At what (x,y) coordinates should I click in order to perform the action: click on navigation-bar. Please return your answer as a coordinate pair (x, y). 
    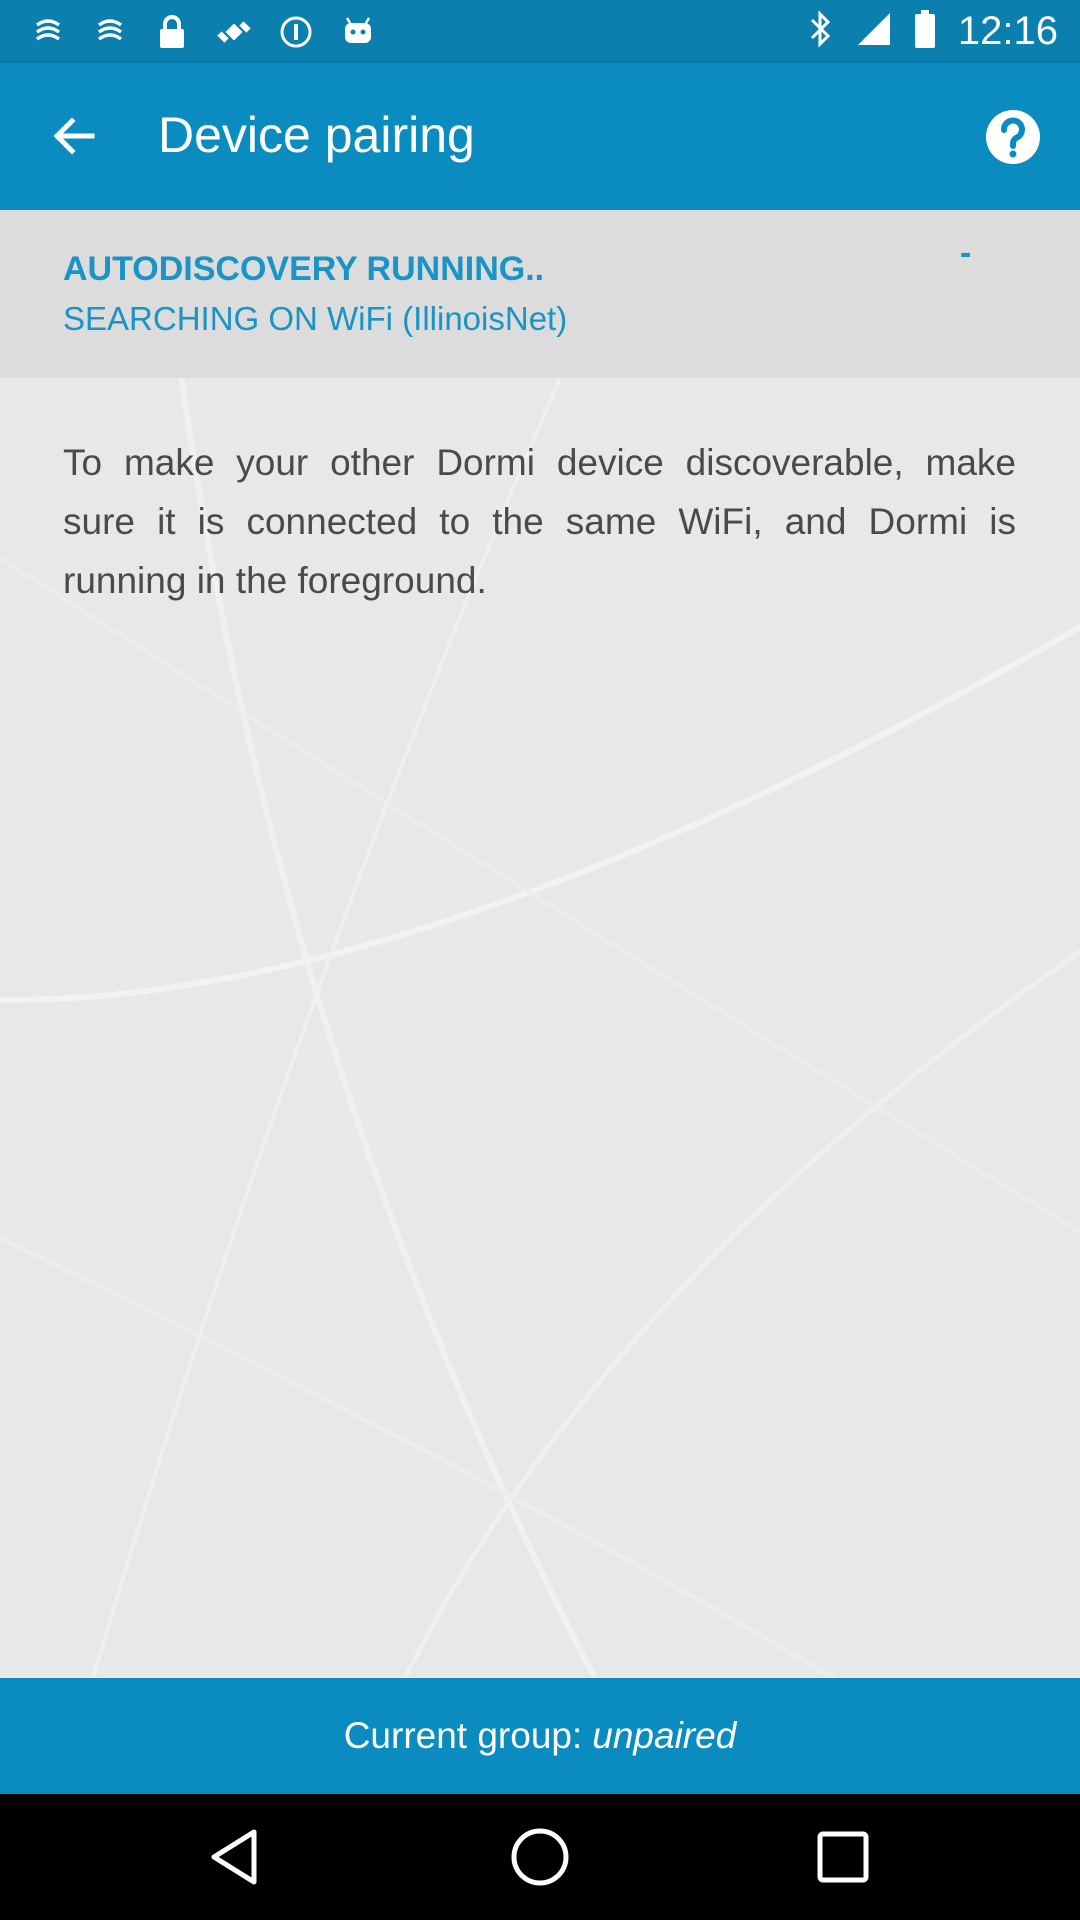
    Looking at the image, I should click on (540, 1857).